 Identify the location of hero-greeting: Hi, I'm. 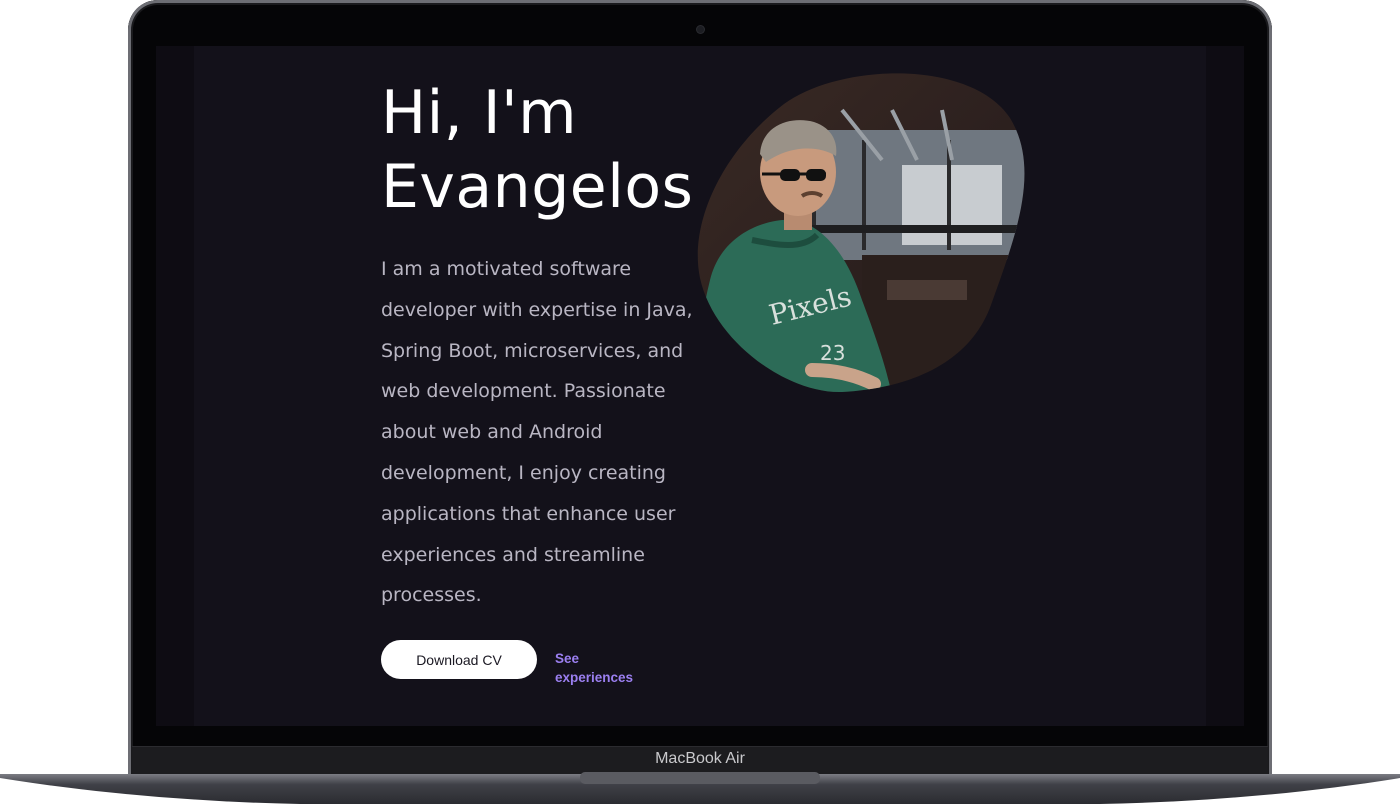
(479, 113).